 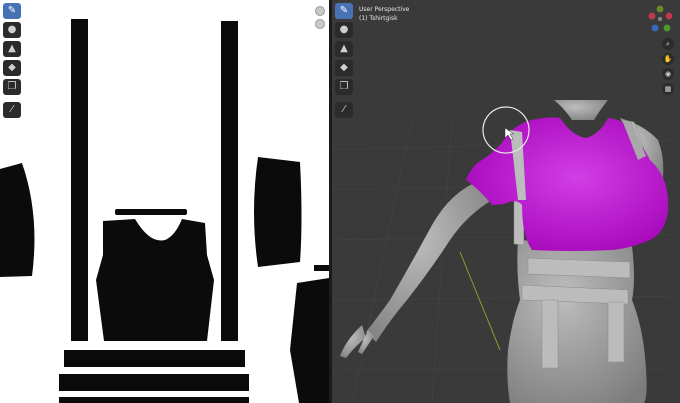 I want to click on uv-toolbar: ✎ ● ▲ ◆ ❒ ⁄, so click(x=12, y=60).